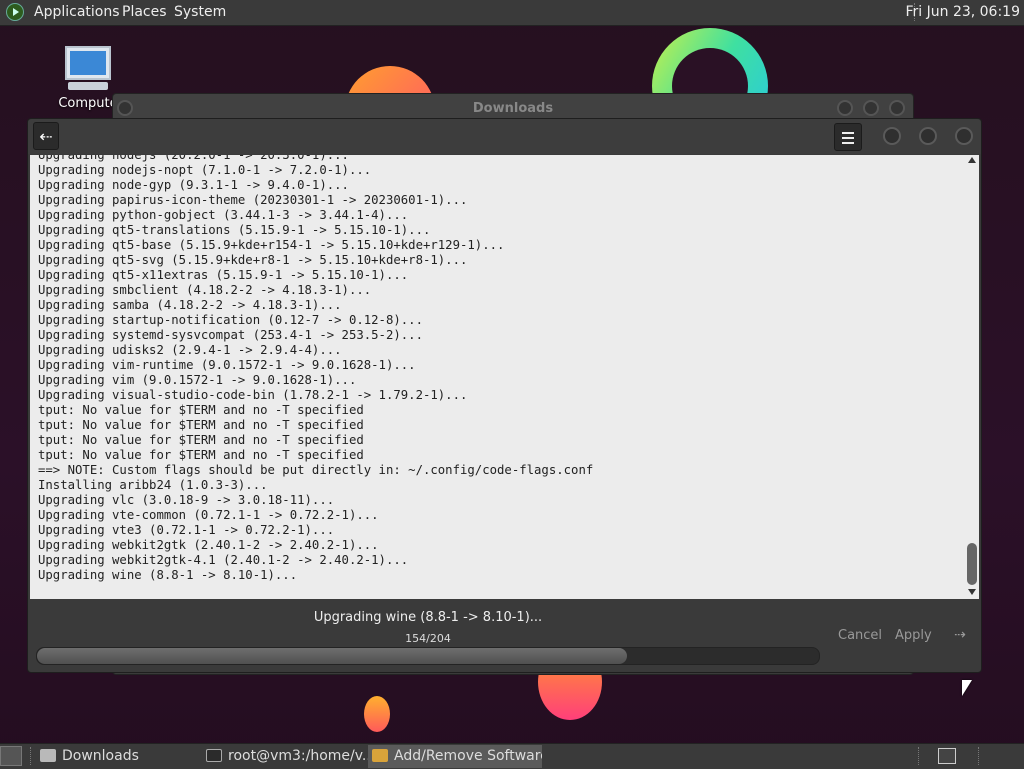 The width and height of the screenshot is (1024, 769). I want to click on back-button: ⇠, so click(46, 136).